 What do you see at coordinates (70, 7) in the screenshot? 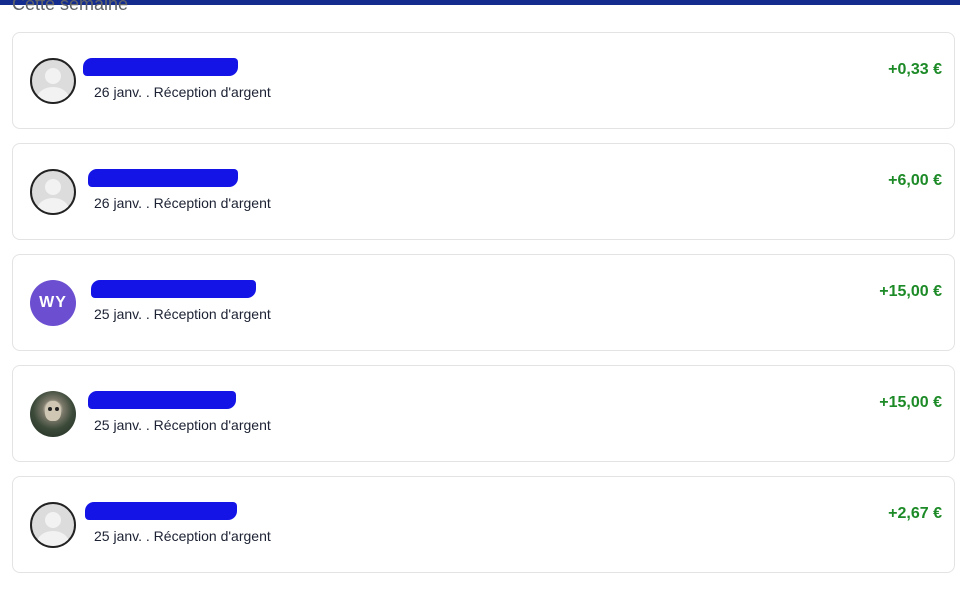
I see `section-title: Cette semaine` at bounding box center [70, 7].